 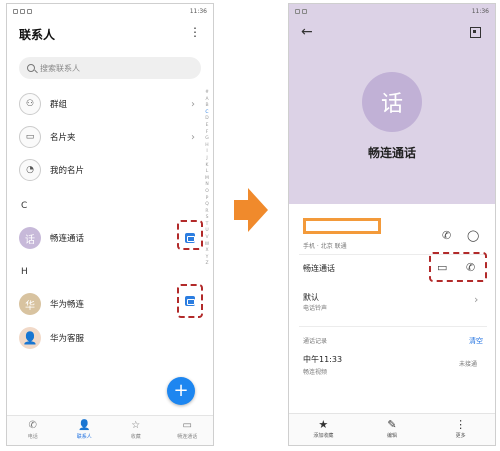 What do you see at coordinates (392, 424) in the screenshot?
I see `pencil-icon: ✎` at bounding box center [392, 424].